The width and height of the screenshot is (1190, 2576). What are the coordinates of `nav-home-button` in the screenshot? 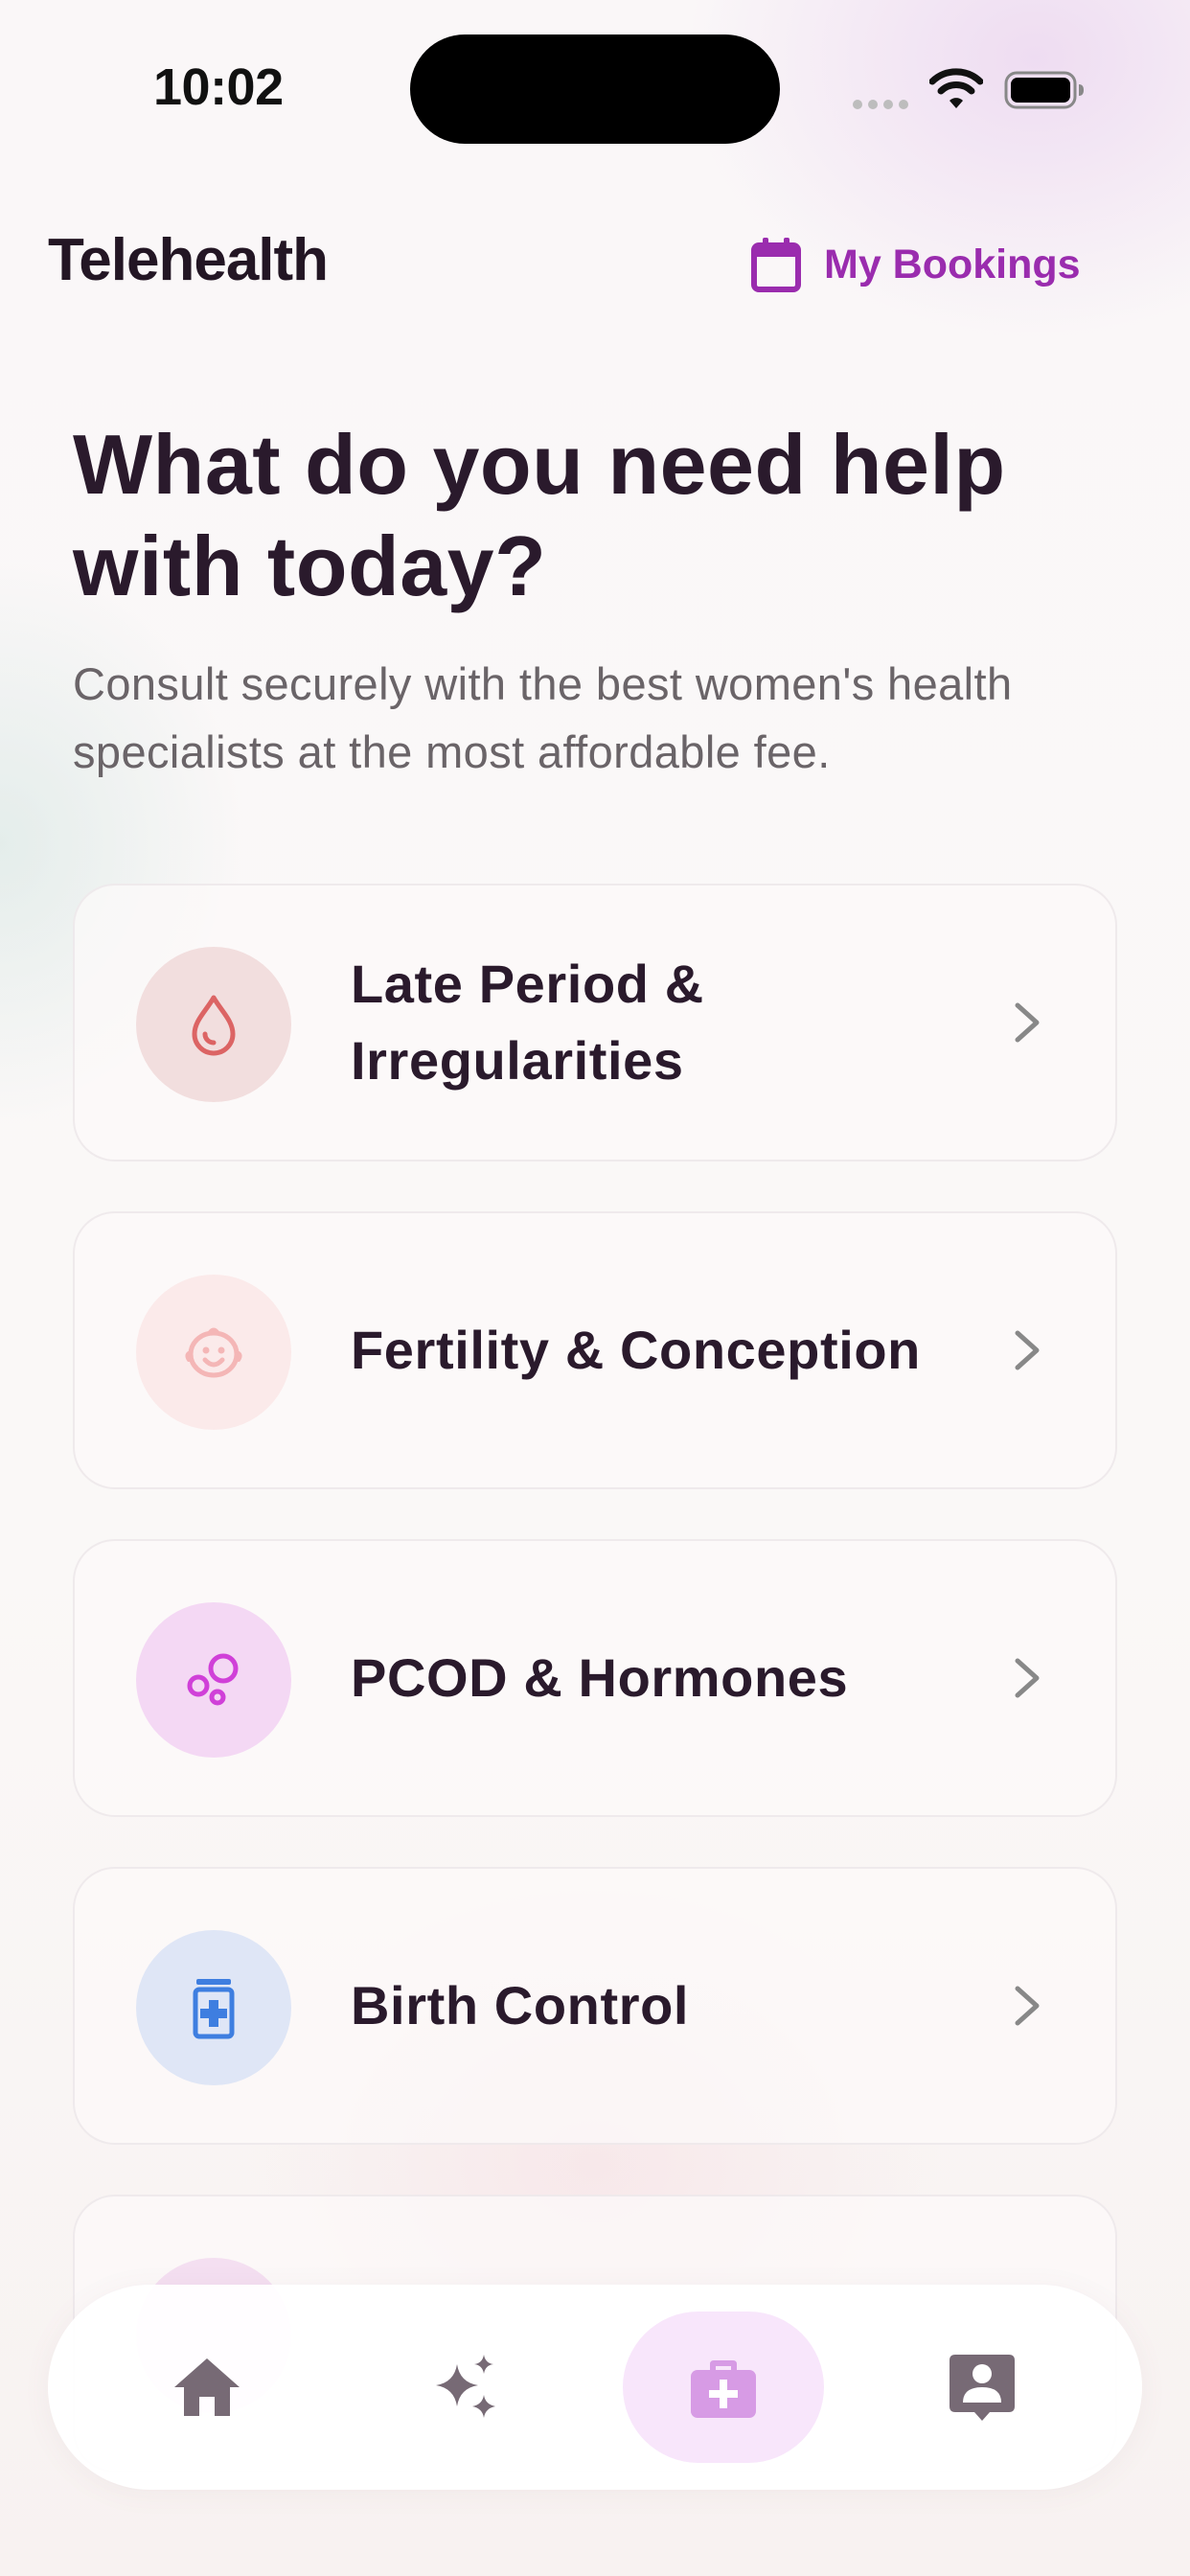 It's located at (207, 2387).